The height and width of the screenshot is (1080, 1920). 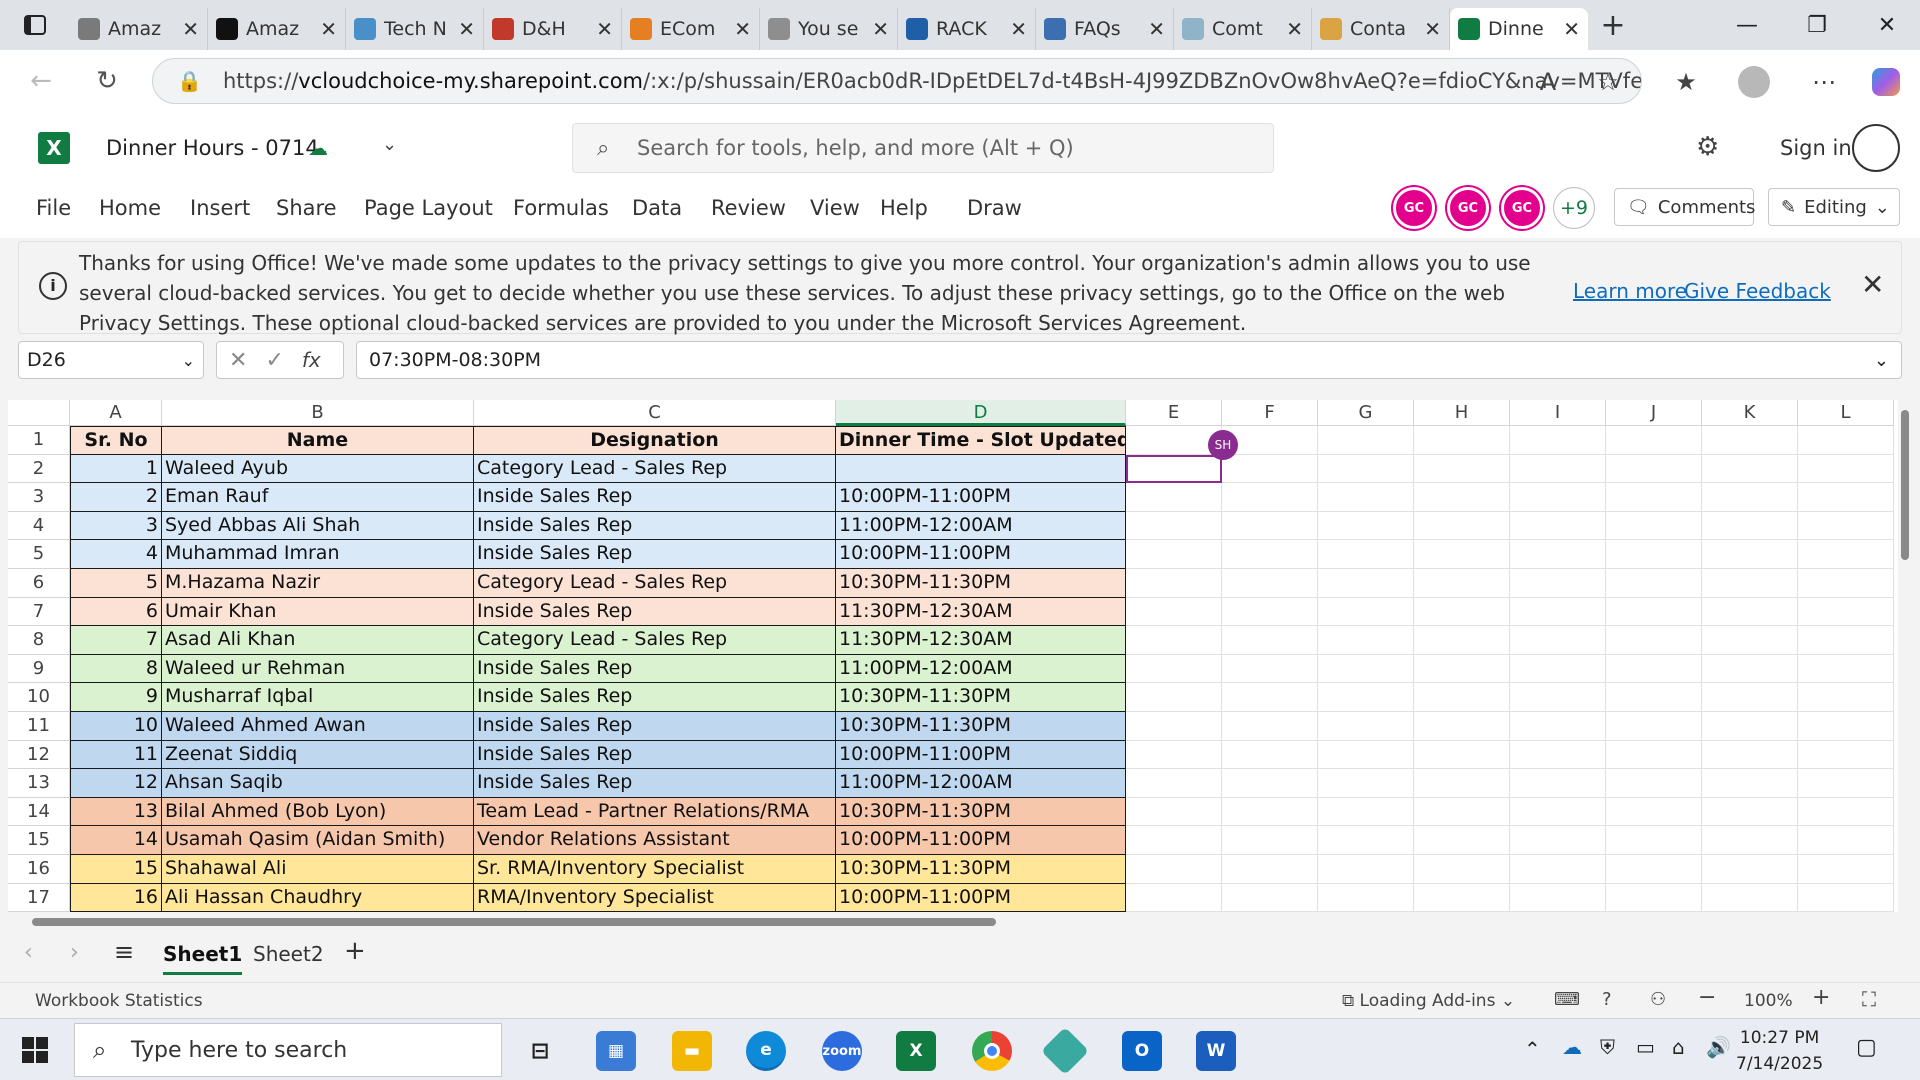 I want to click on sign-in-link: Sign in, so click(x=1816, y=148).